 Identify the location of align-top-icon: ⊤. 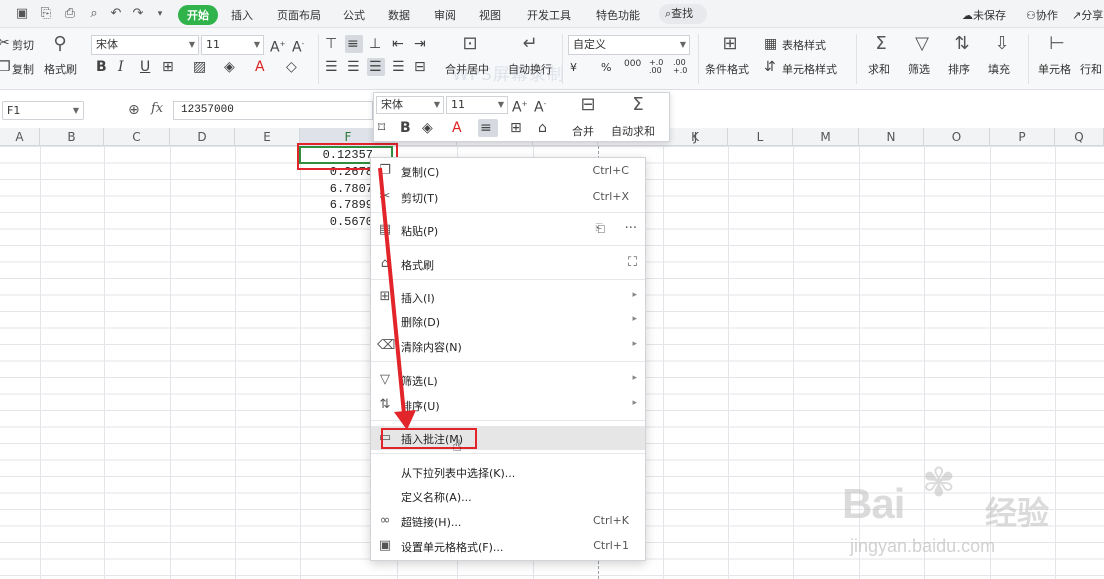
(331, 44).